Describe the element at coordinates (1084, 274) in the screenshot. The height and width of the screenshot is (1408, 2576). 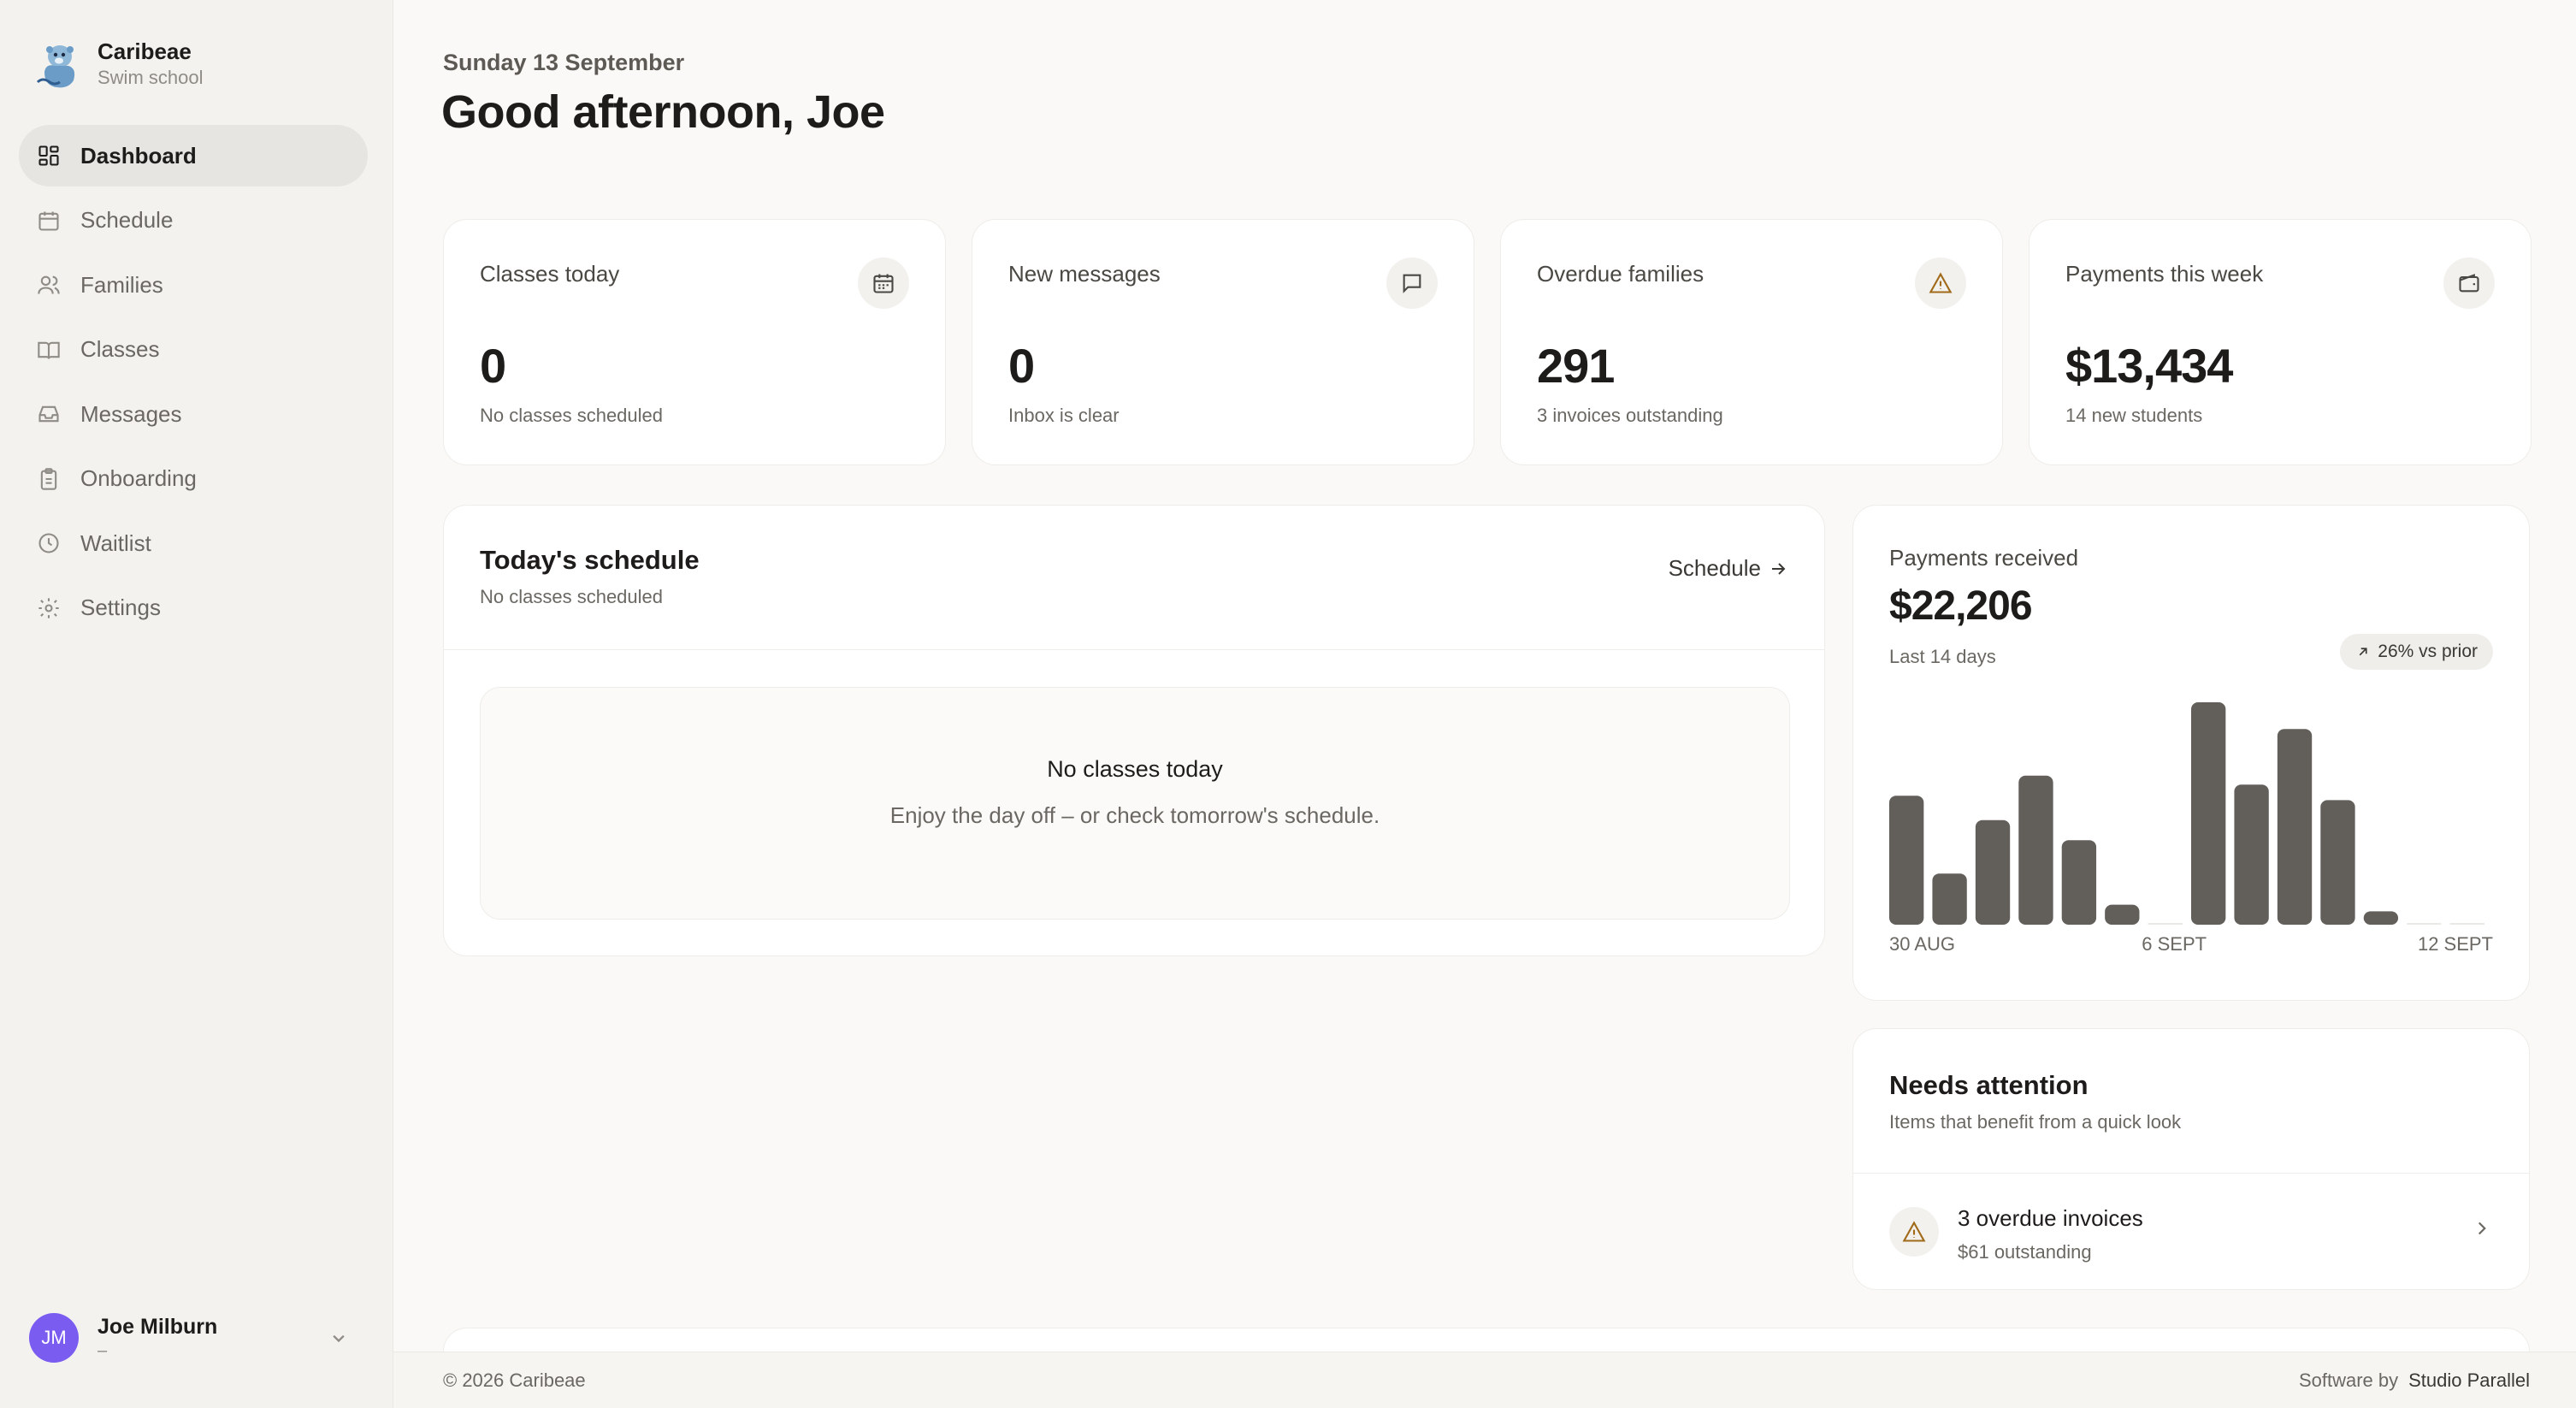
I see `stat-title: New messages` at that location.